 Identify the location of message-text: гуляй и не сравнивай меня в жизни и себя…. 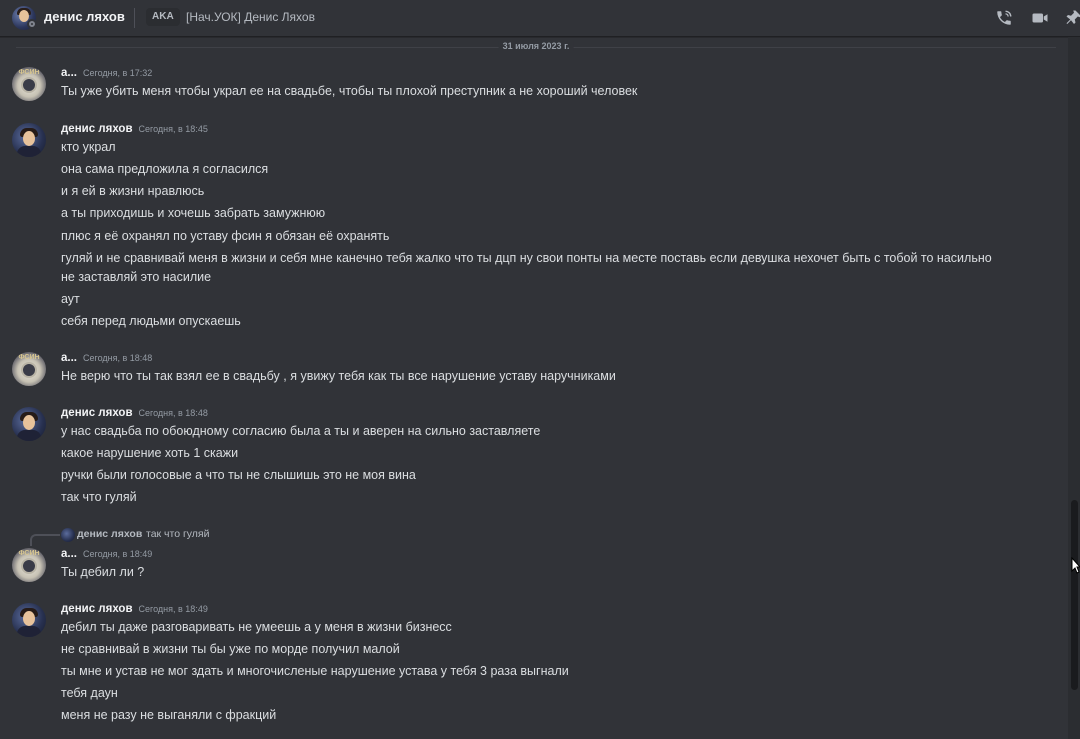
(526, 258).